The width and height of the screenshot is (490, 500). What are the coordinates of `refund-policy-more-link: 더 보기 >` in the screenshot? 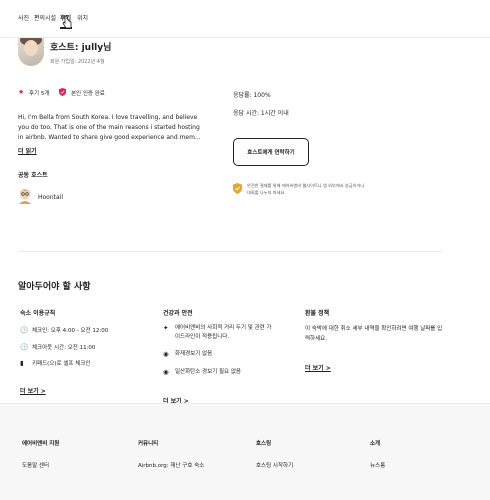 It's located at (318, 367).